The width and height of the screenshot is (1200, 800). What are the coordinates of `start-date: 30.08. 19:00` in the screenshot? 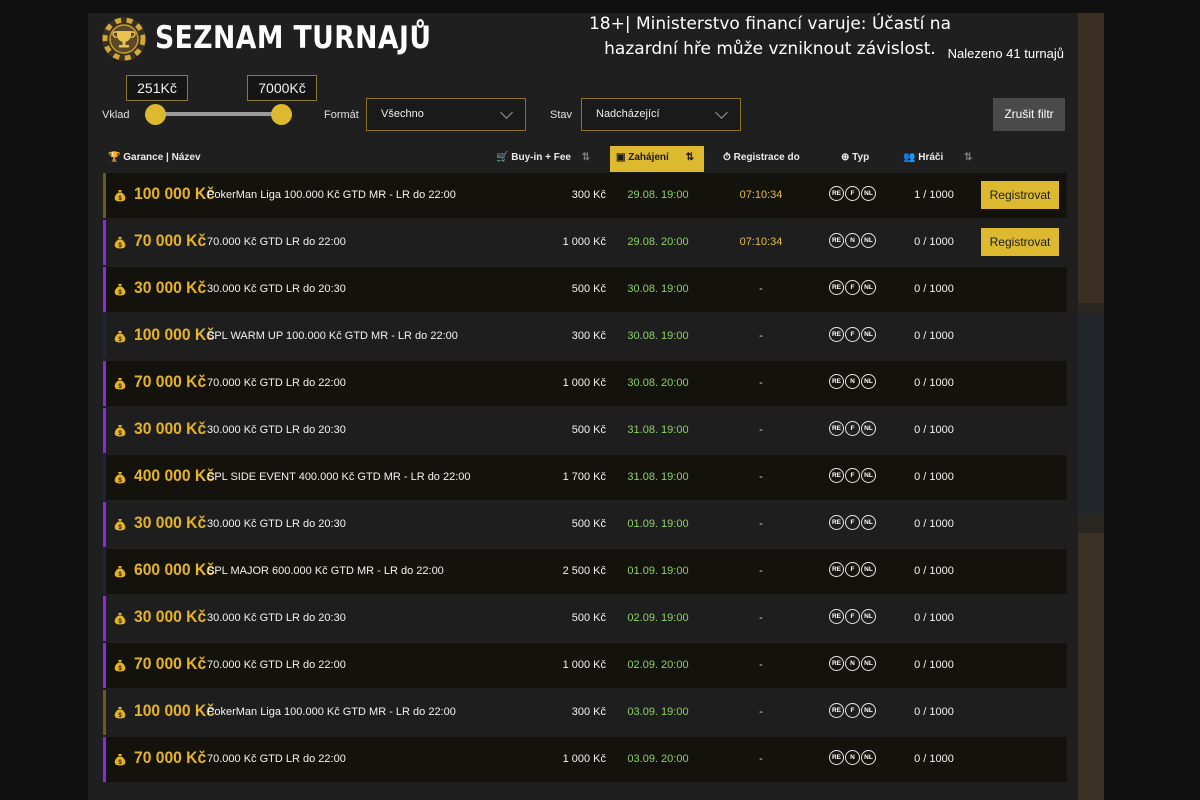 It's located at (658, 336).